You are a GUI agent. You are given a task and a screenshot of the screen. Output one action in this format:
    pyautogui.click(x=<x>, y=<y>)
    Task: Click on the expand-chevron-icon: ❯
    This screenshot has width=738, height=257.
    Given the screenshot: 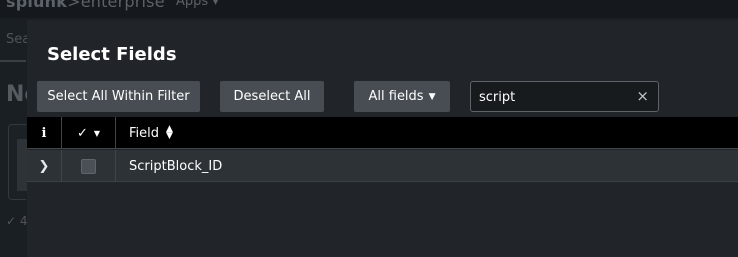 What is the action you would take?
    pyautogui.click(x=44, y=166)
    